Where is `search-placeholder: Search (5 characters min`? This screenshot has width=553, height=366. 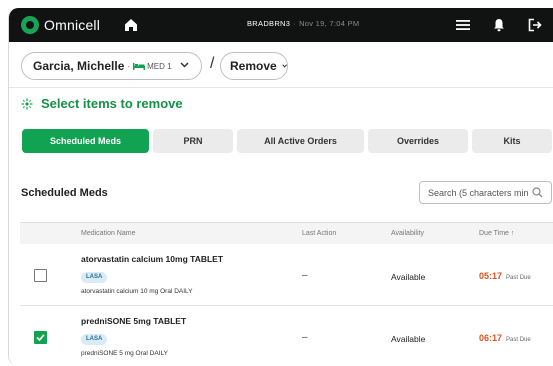 search-placeholder: Search (5 characters min is located at coordinates (478, 192).